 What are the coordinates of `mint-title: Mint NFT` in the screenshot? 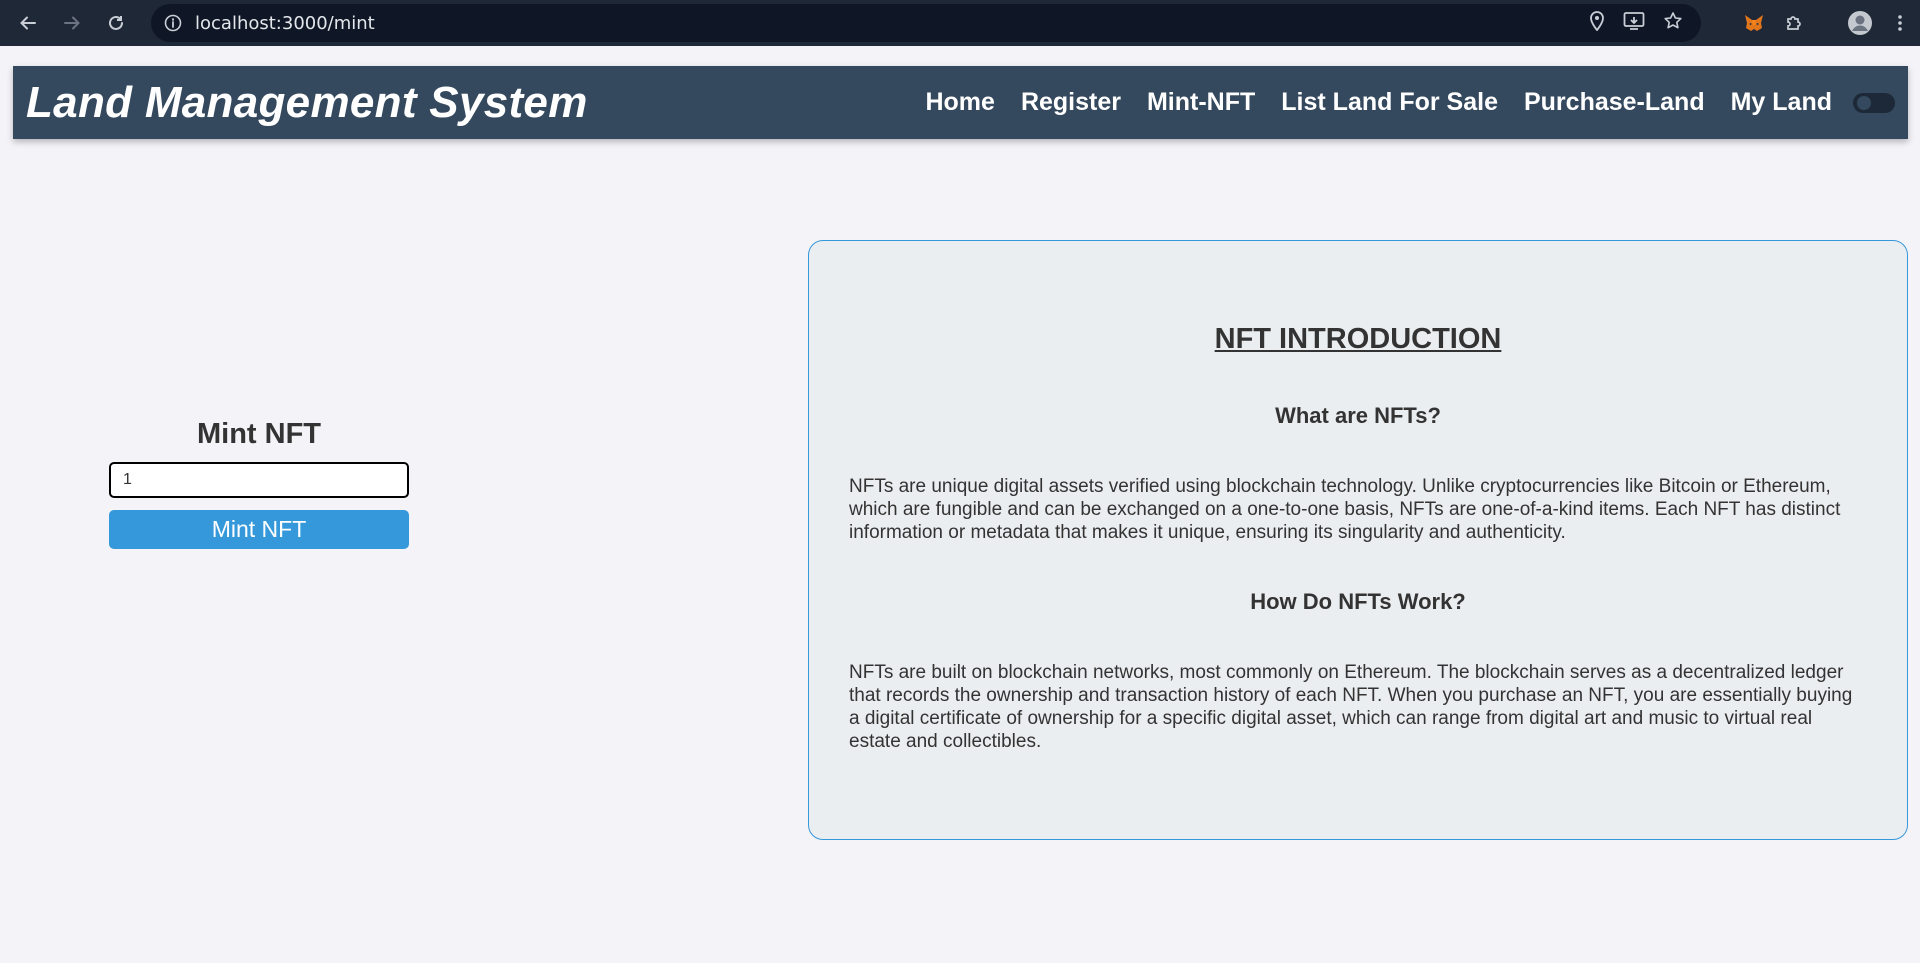 It's located at (258, 434).